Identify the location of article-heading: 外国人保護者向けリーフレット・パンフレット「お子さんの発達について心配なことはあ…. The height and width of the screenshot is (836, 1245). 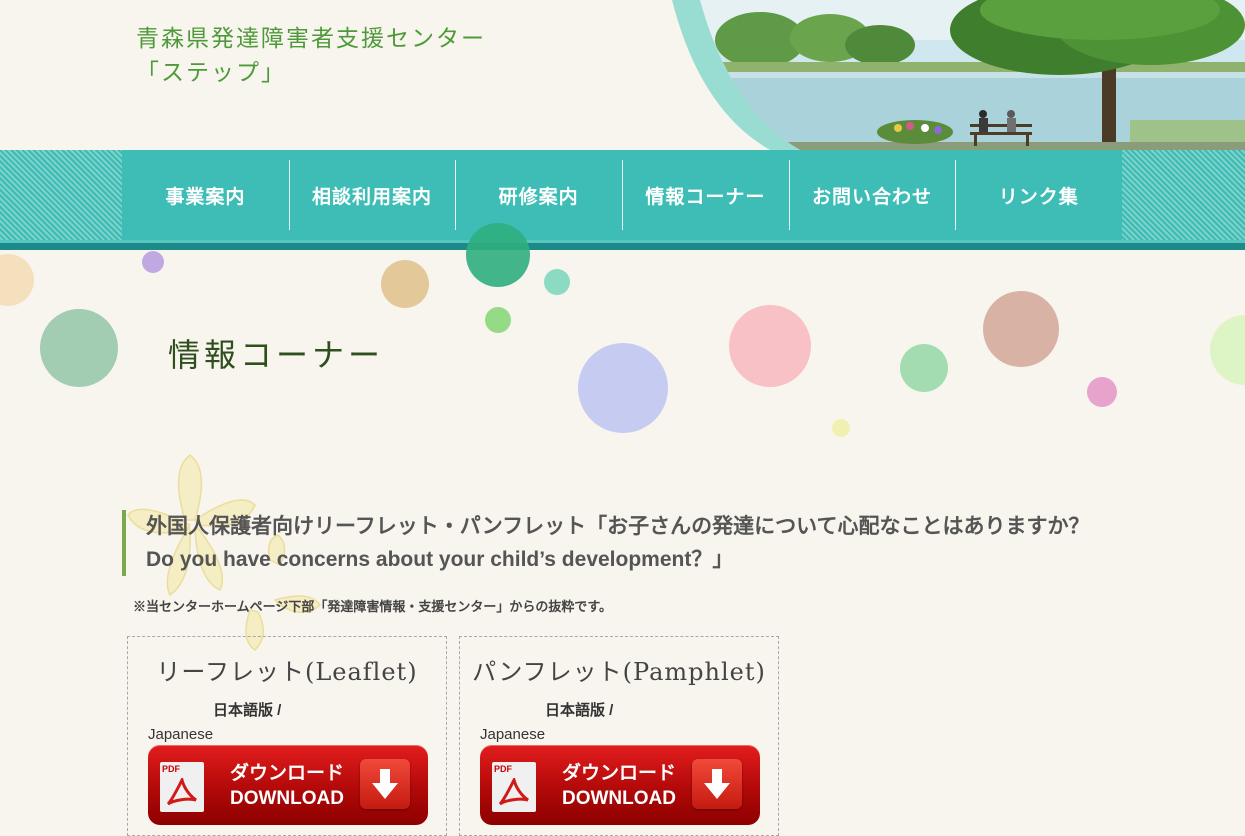
(622, 543).